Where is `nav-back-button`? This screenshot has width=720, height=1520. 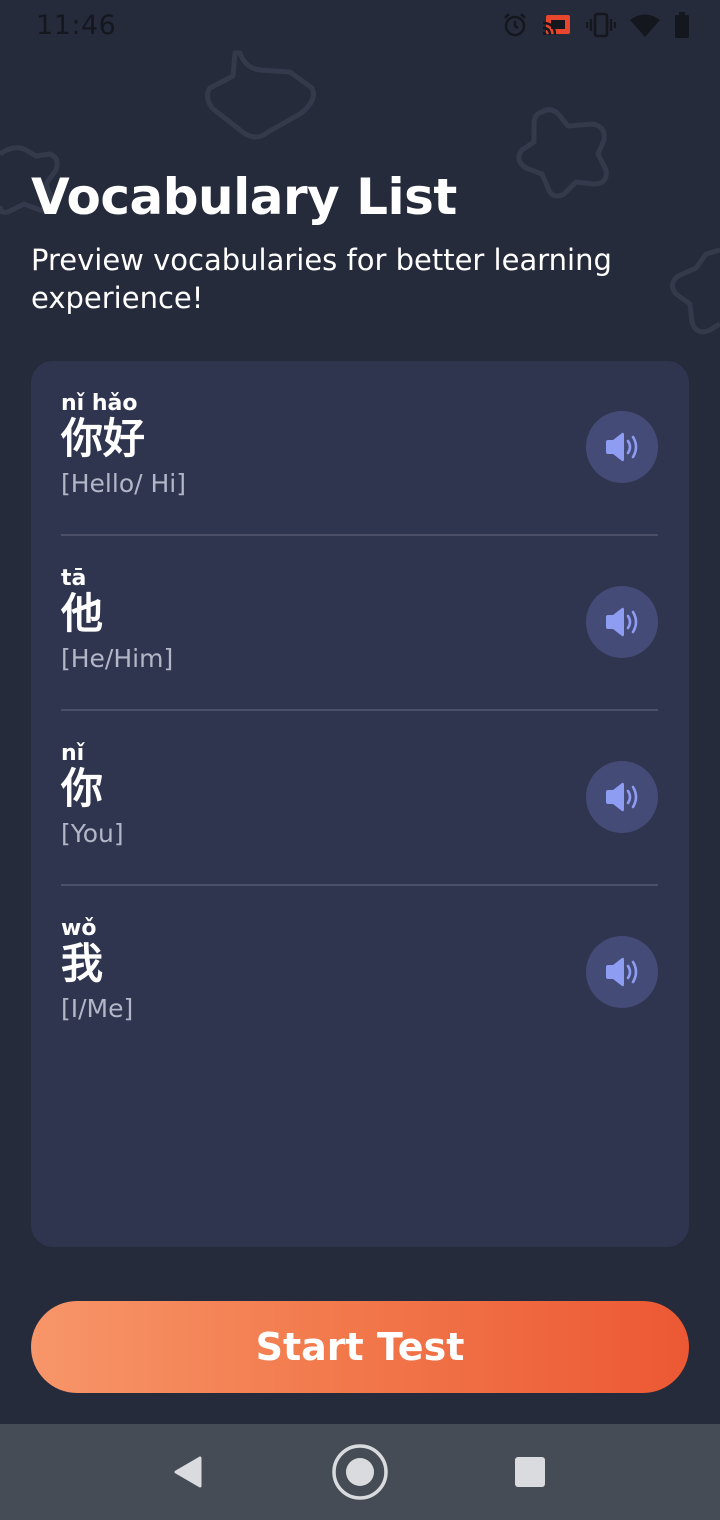 nav-back-button is located at coordinates (188, 1472).